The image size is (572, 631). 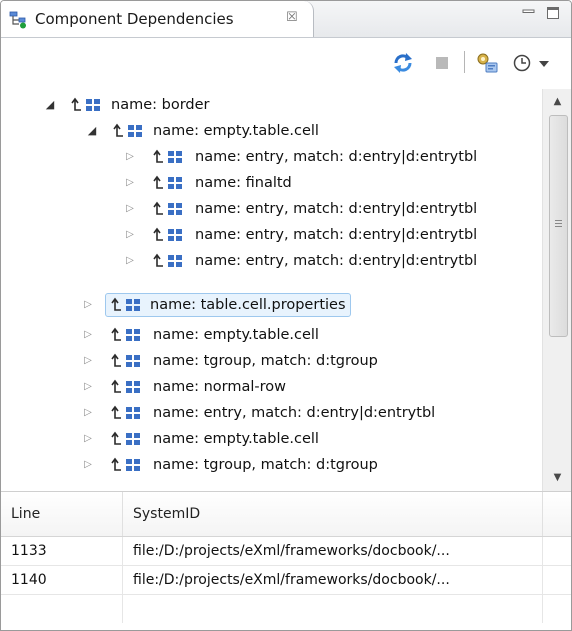 I want to click on stop-icon, so click(x=442, y=63).